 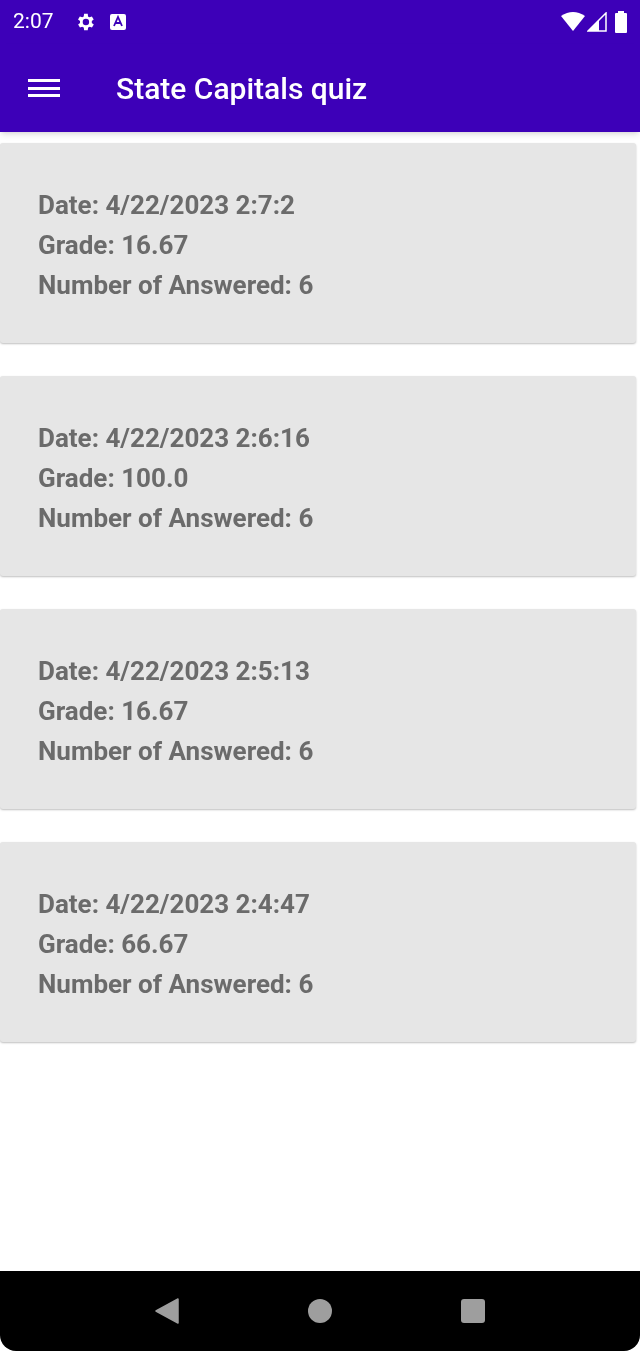 I want to click on result-date: Date: 4/22/2023 2:6:16, so click(x=174, y=438).